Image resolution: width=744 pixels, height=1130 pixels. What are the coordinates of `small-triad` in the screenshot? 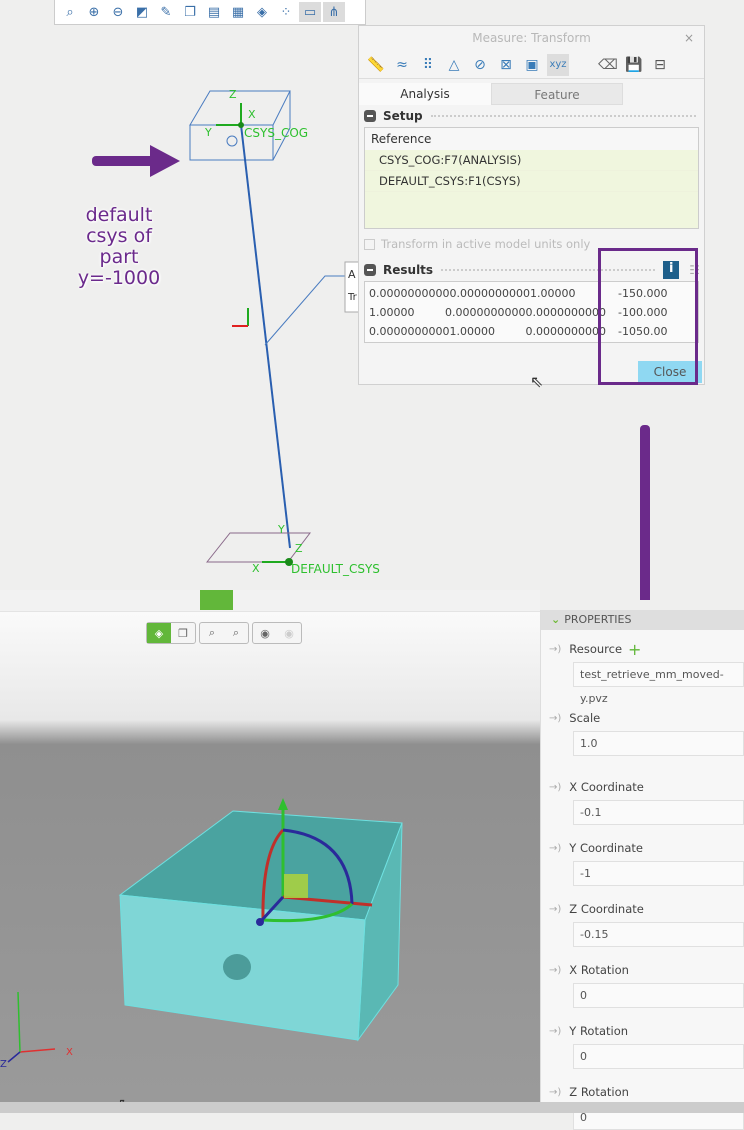 It's located at (240, 317).